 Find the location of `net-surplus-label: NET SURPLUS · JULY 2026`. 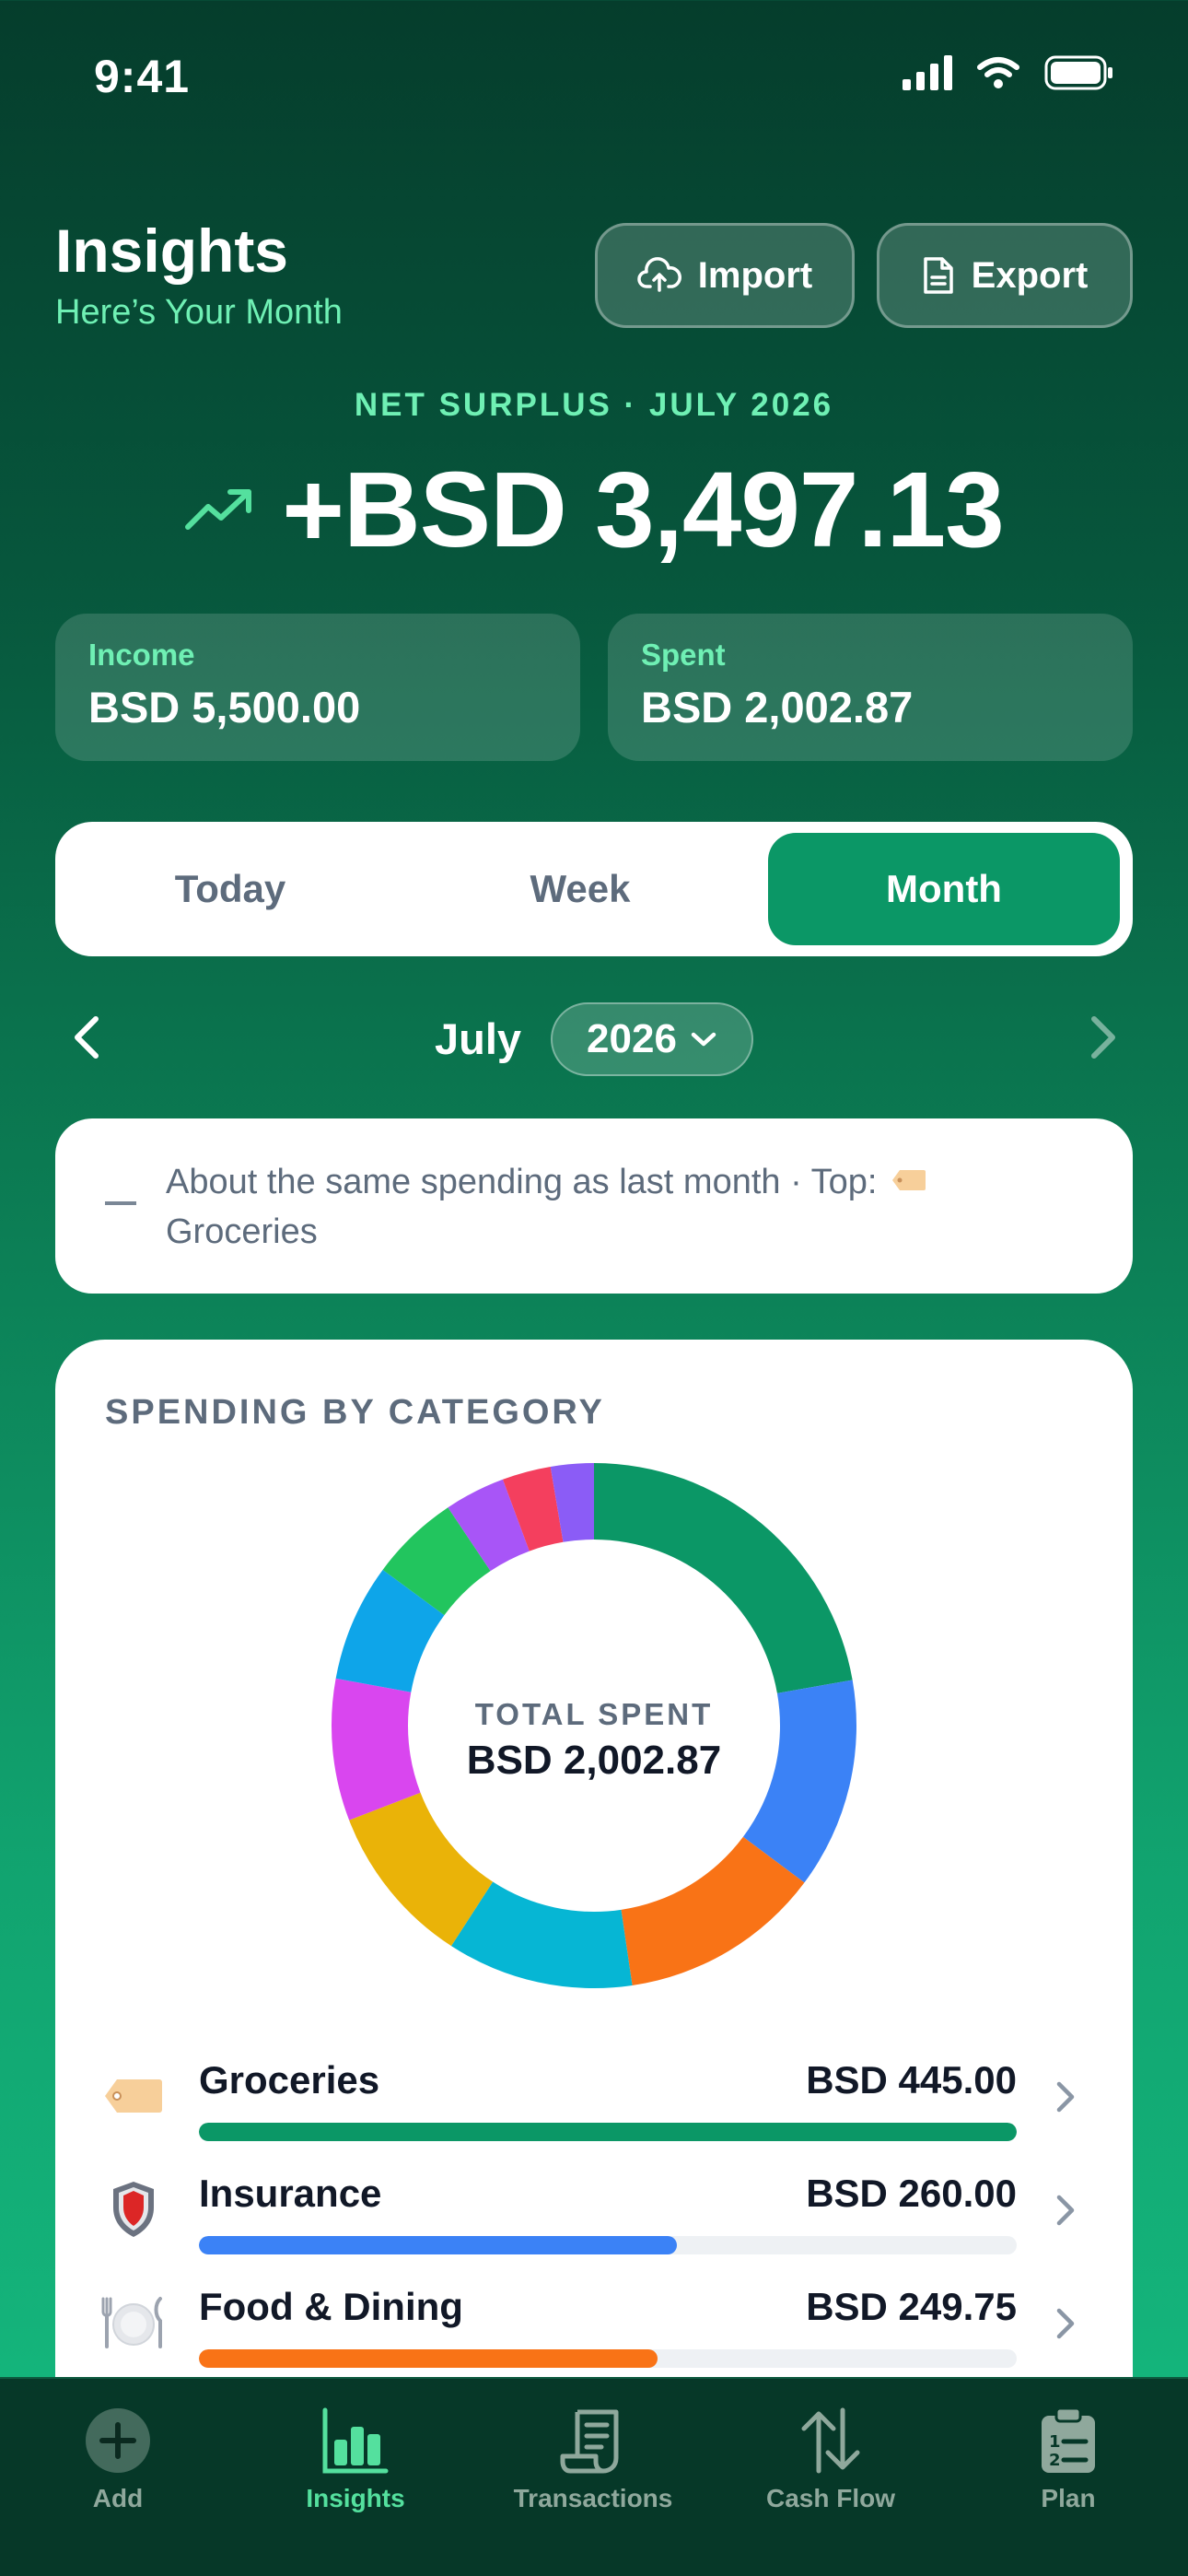

net-surplus-label: NET SURPLUS · JULY 2026 is located at coordinates (594, 405).